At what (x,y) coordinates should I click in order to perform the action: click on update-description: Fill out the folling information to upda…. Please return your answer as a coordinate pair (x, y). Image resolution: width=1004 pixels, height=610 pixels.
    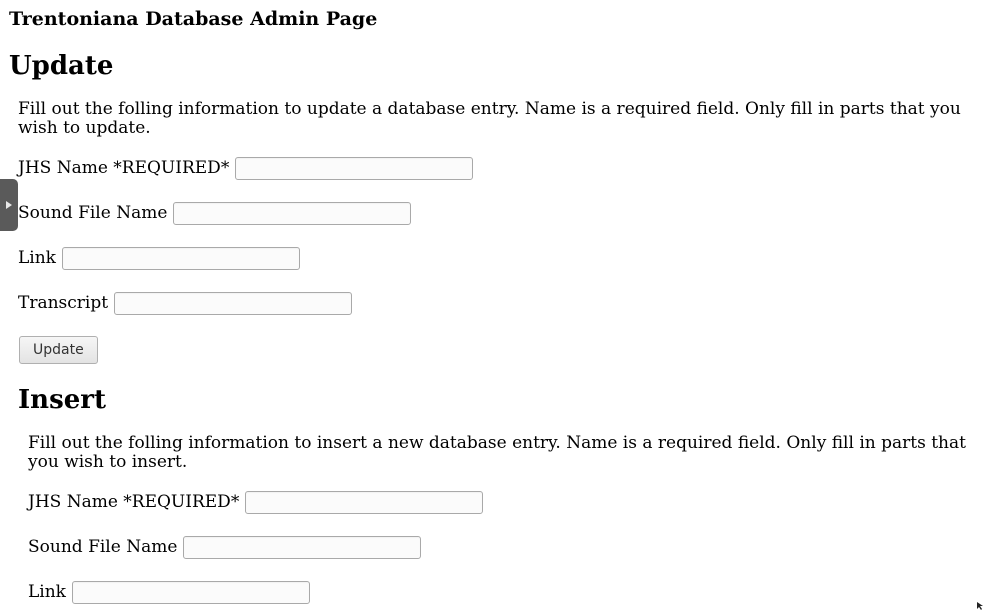
    Looking at the image, I should click on (489, 118).